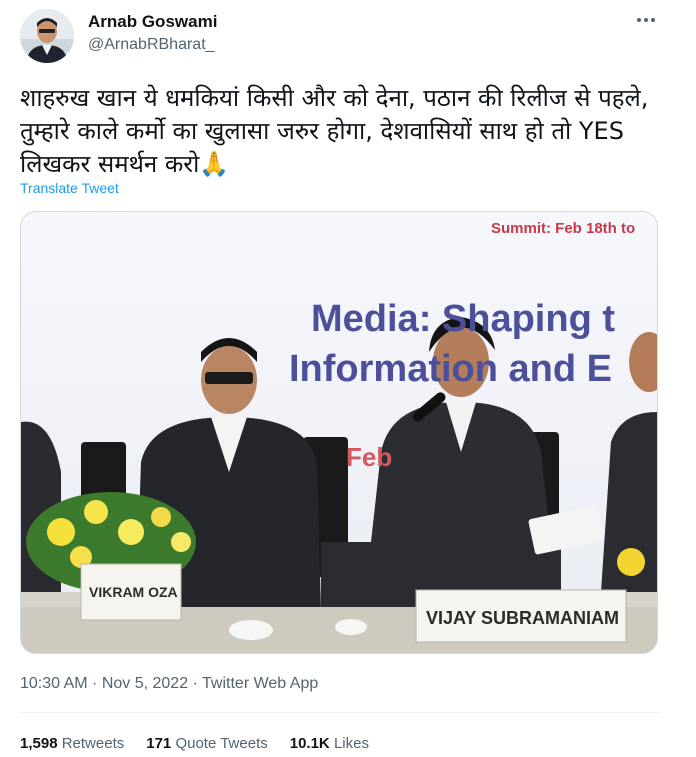  What do you see at coordinates (69, 188) in the screenshot?
I see `translate-tweet-link: Translate Tweet` at bounding box center [69, 188].